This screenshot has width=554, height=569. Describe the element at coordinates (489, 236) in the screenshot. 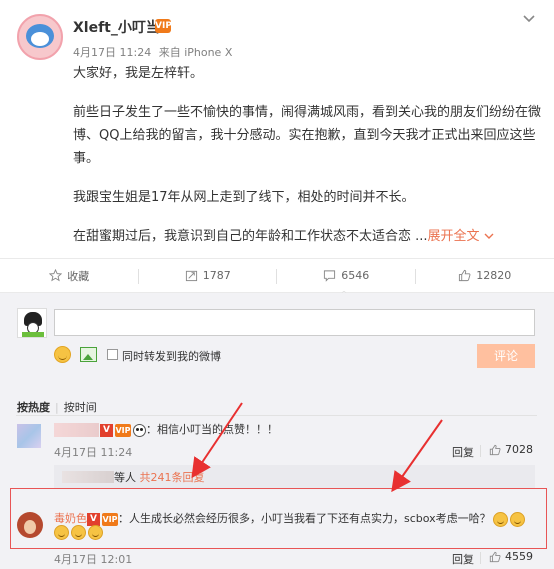

I see `expand-chevron-icon` at that location.